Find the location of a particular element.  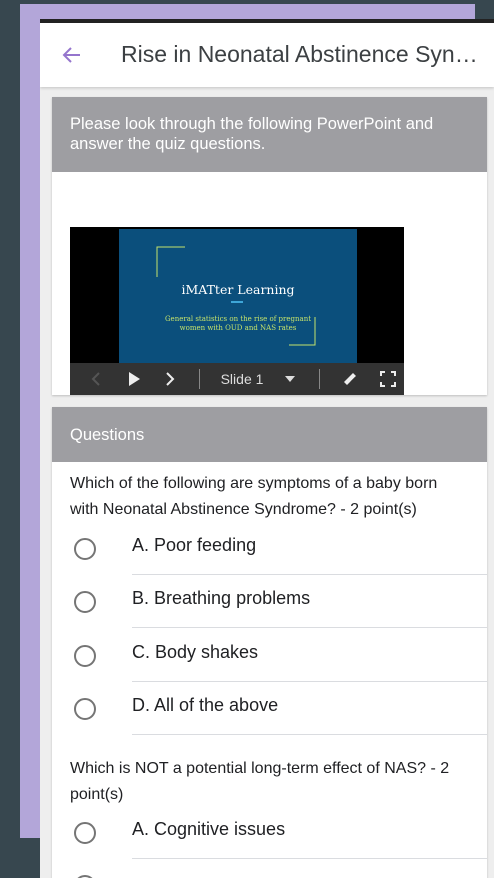

option-label: D. All of the above is located at coordinates (205, 705).